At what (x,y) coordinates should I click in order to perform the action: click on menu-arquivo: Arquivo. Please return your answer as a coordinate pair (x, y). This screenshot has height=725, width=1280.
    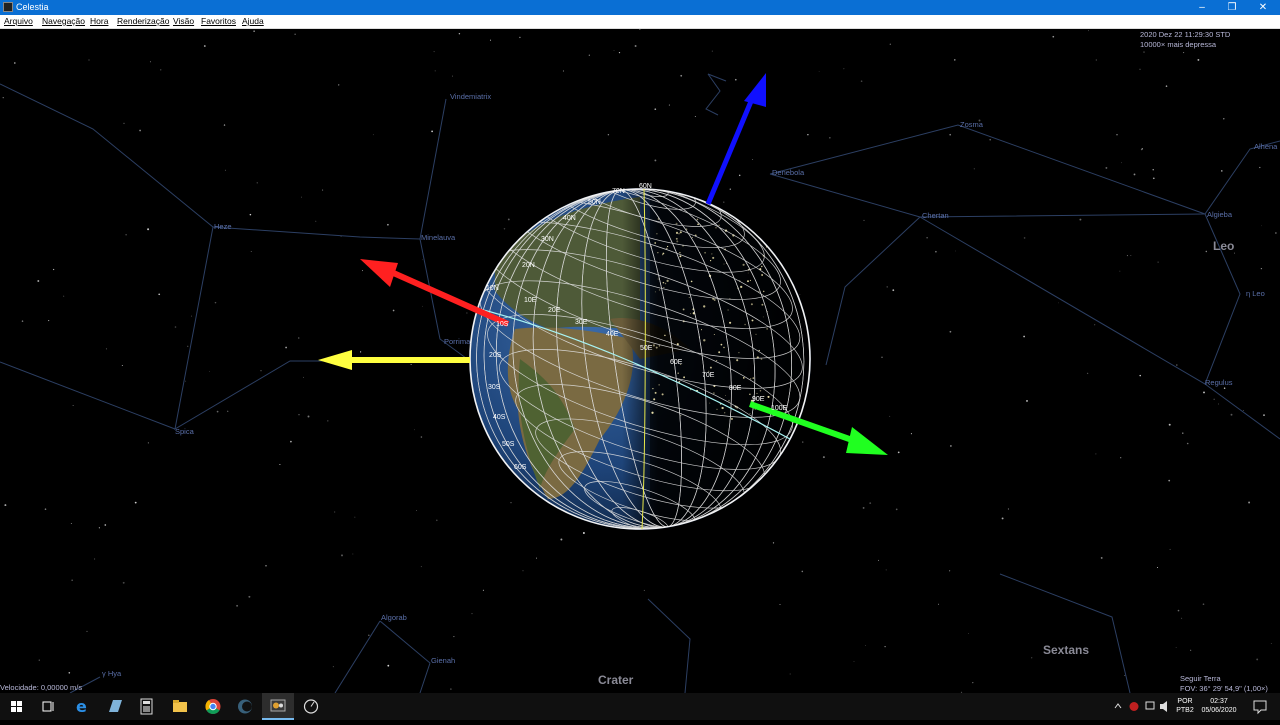
    Looking at the image, I should click on (18, 21).